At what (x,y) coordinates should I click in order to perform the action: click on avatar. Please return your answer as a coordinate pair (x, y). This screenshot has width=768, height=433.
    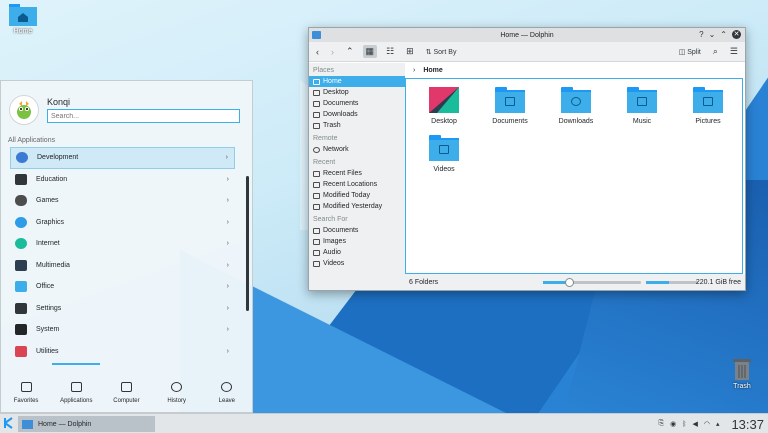
    Looking at the image, I should click on (24, 110).